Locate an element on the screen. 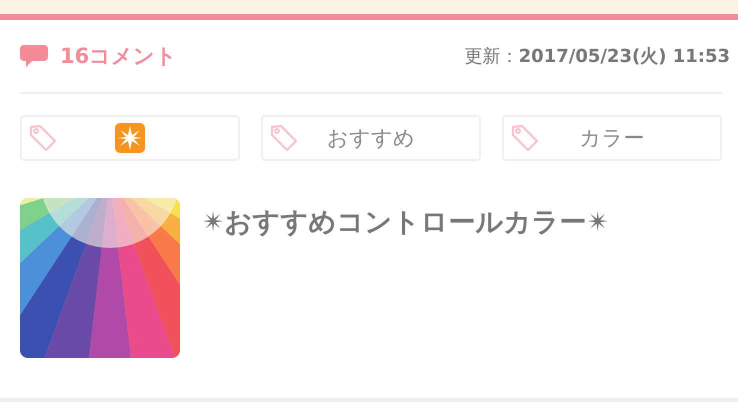  sparkle-icon is located at coordinates (130, 138).